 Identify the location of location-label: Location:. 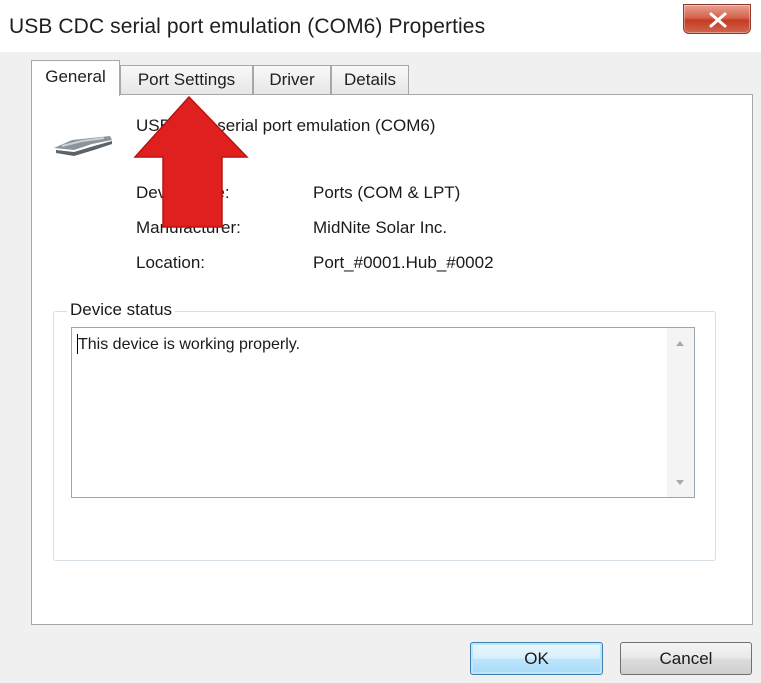
(170, 262).